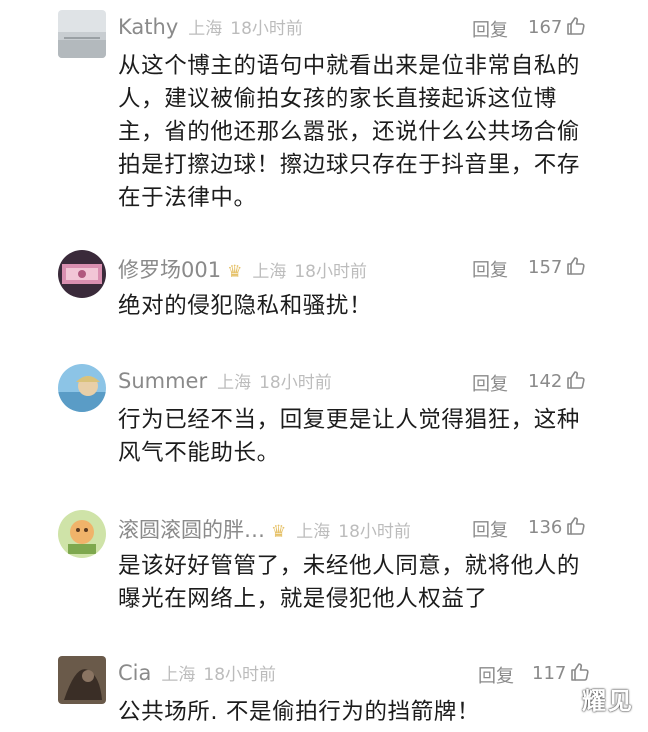  I want to click on username: 修罗场001, so click(169, 270).